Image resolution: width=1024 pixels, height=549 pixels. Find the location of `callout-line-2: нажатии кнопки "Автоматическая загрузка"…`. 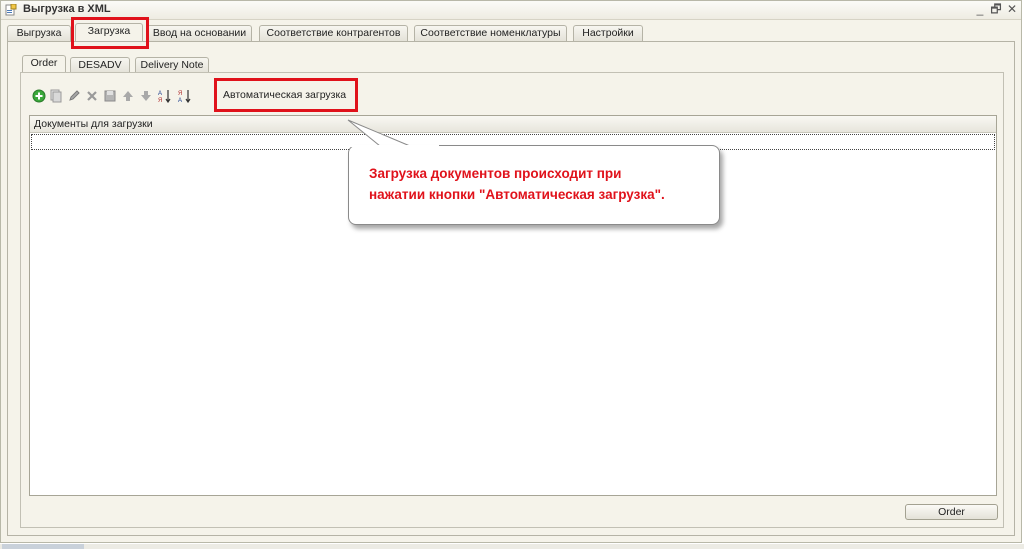

callout-line-2: нажатии кнопки "Автоматическая загрузка"… is located at coordinates (517, 194).